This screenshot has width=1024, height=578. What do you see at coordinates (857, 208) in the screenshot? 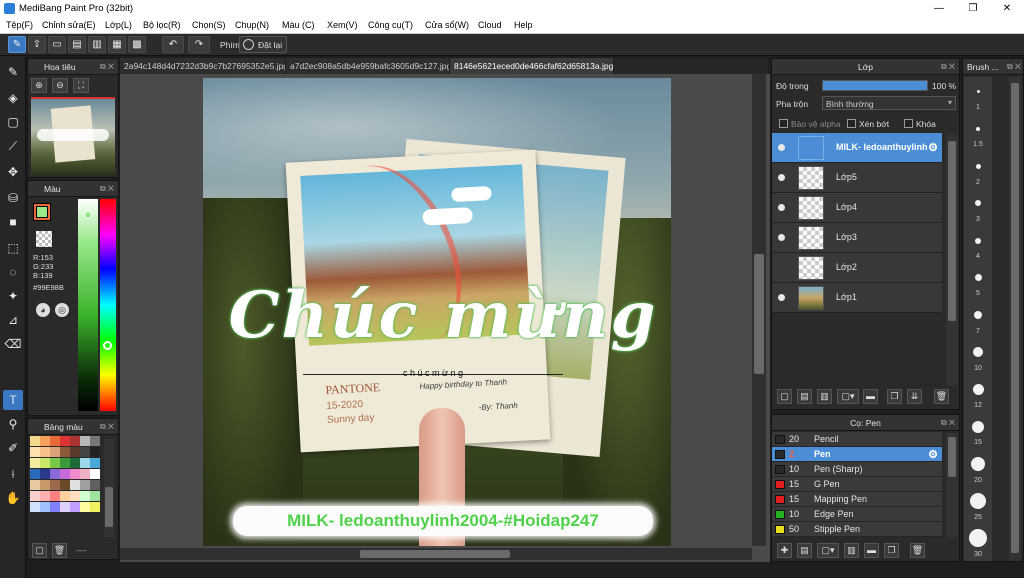
I see `layer-row: Lớp4` at bounding box center [857, 208].